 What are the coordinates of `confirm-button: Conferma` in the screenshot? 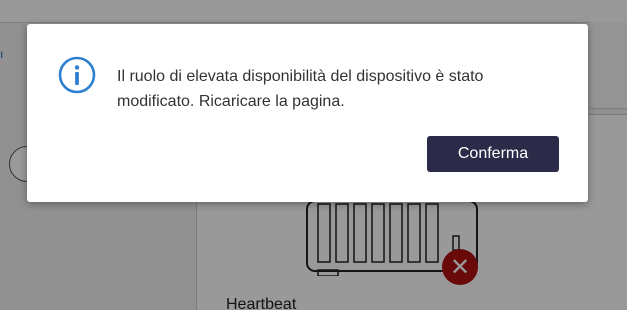 It's located at (493, 154).